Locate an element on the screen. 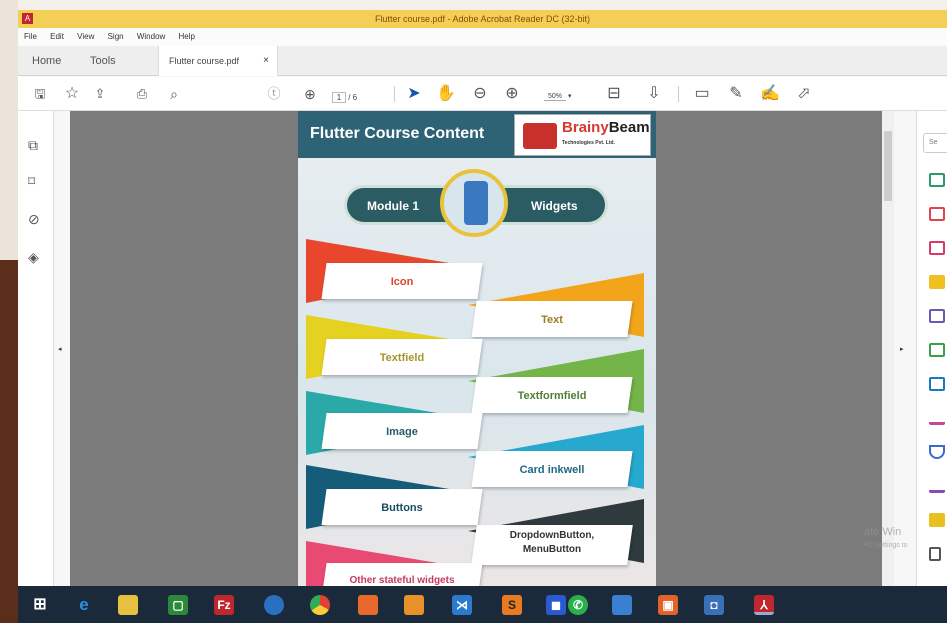  layers-icon: ◈ is located at coordinates (33, 257).